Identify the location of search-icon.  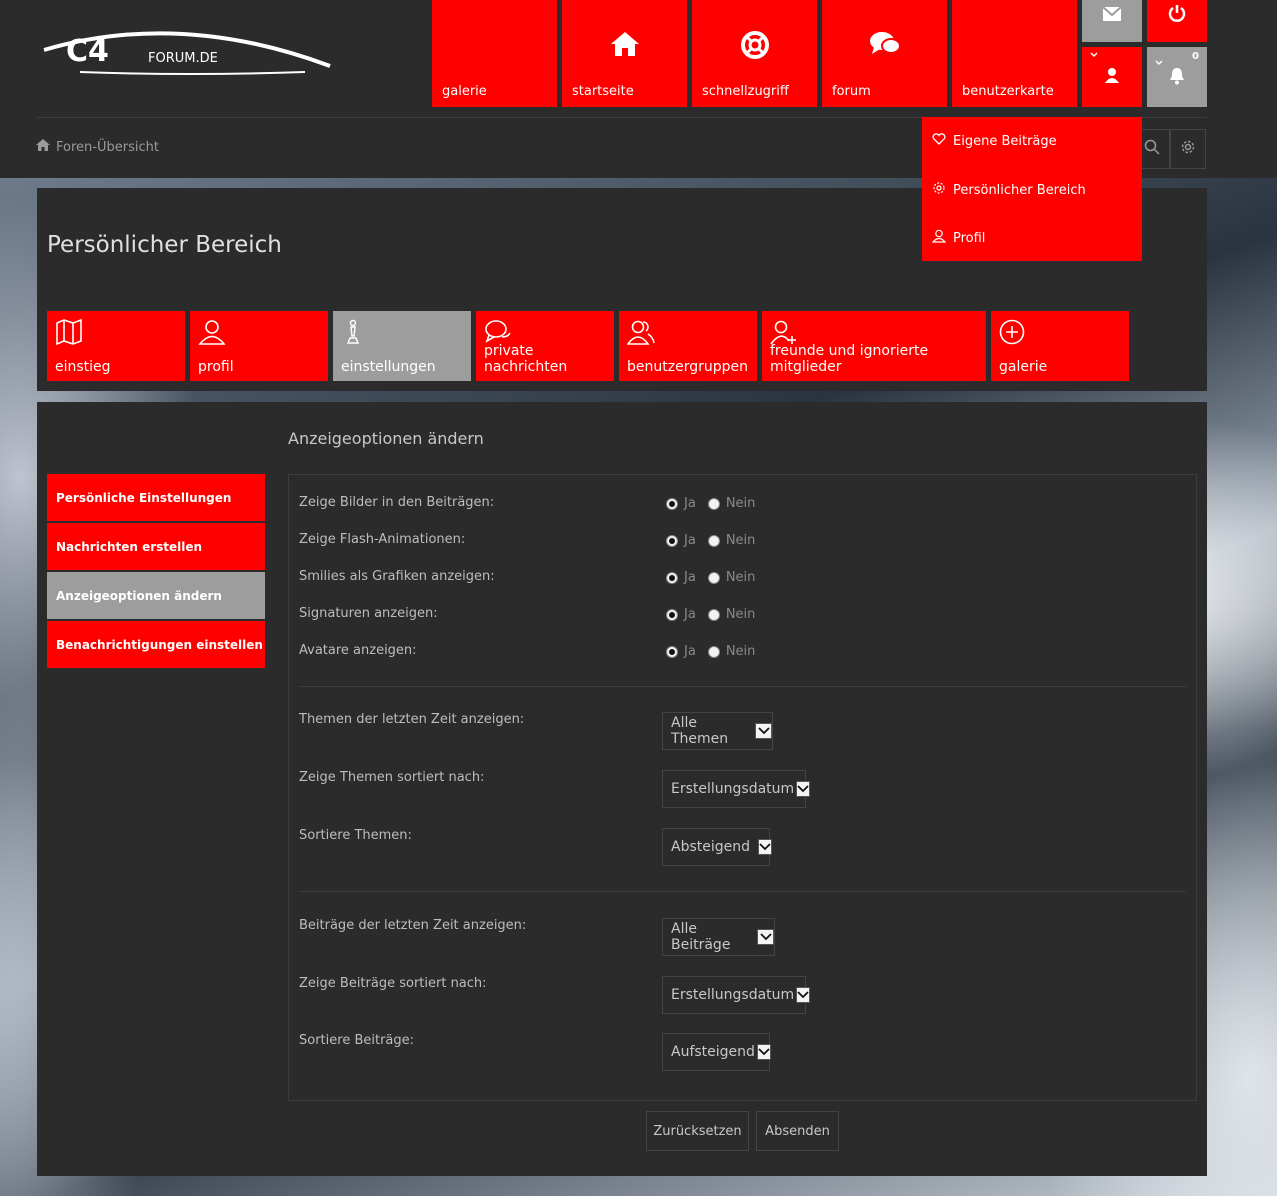
(1152, 149).